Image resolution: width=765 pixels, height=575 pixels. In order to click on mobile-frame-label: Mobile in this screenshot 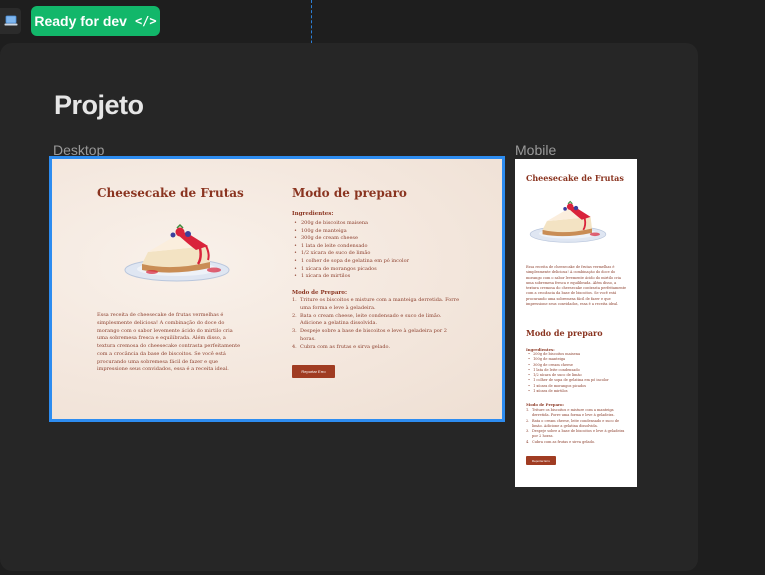, I will do `click(535, 150)`.